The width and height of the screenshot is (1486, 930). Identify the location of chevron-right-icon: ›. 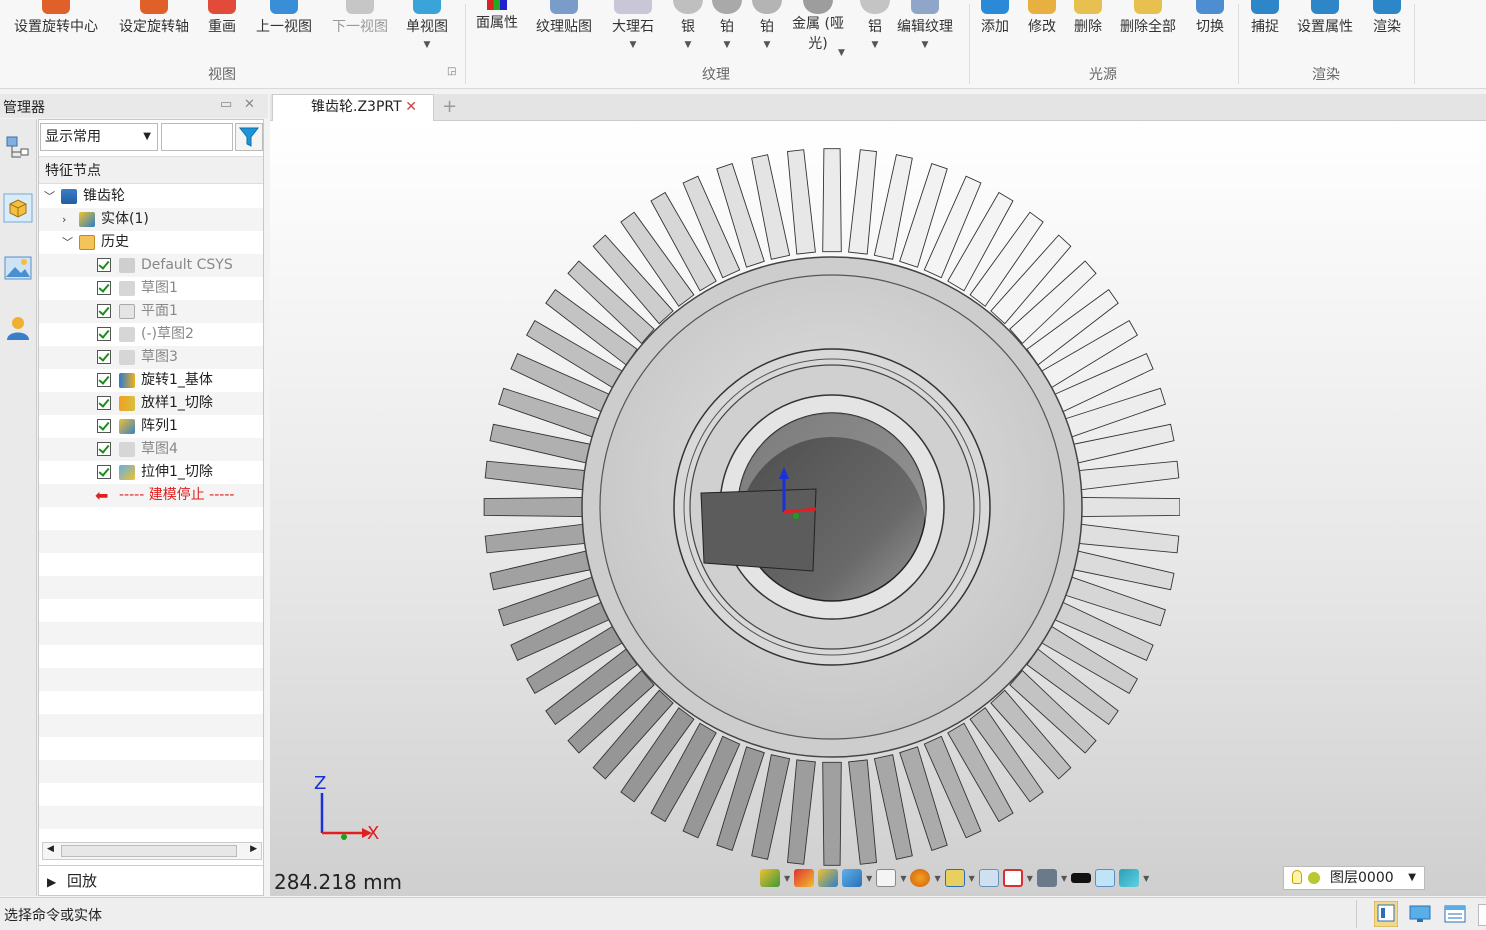
(64, 219).